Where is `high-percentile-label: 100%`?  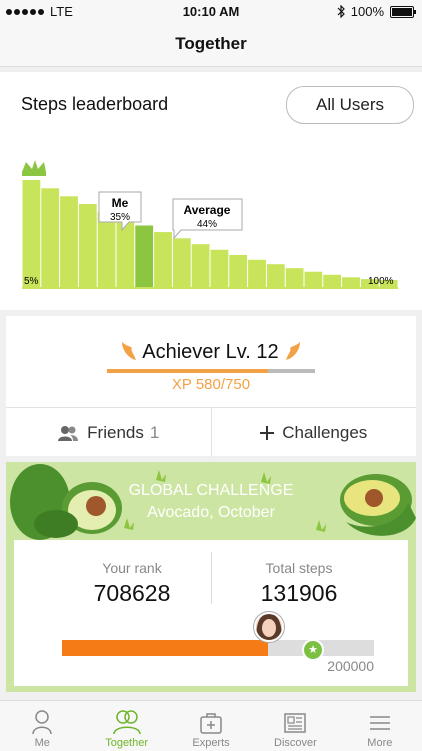
high-percentile-label: 100% is located at coordinates (381, 281).